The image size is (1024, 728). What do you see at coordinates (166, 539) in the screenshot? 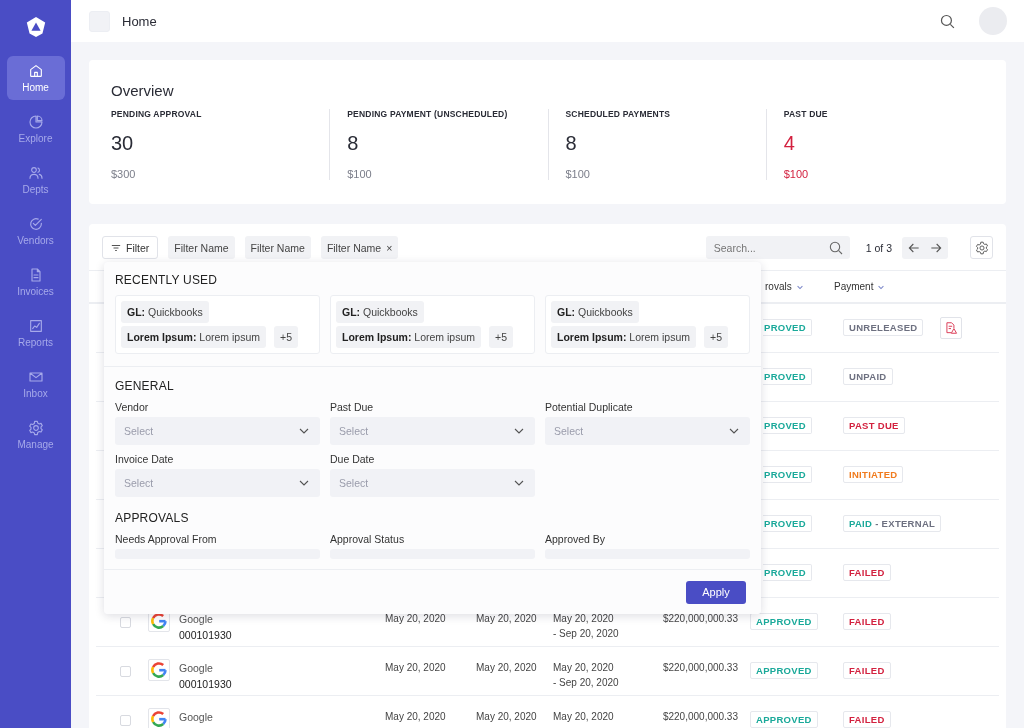
I see `field-label: Needs Approval From` at bounding box center [166, 539].